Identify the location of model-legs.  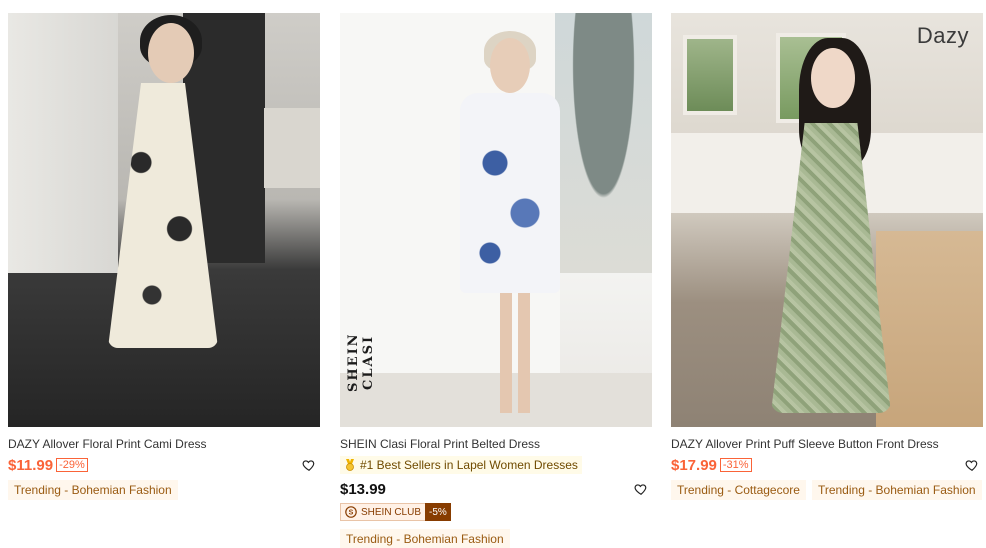
(515, 353).